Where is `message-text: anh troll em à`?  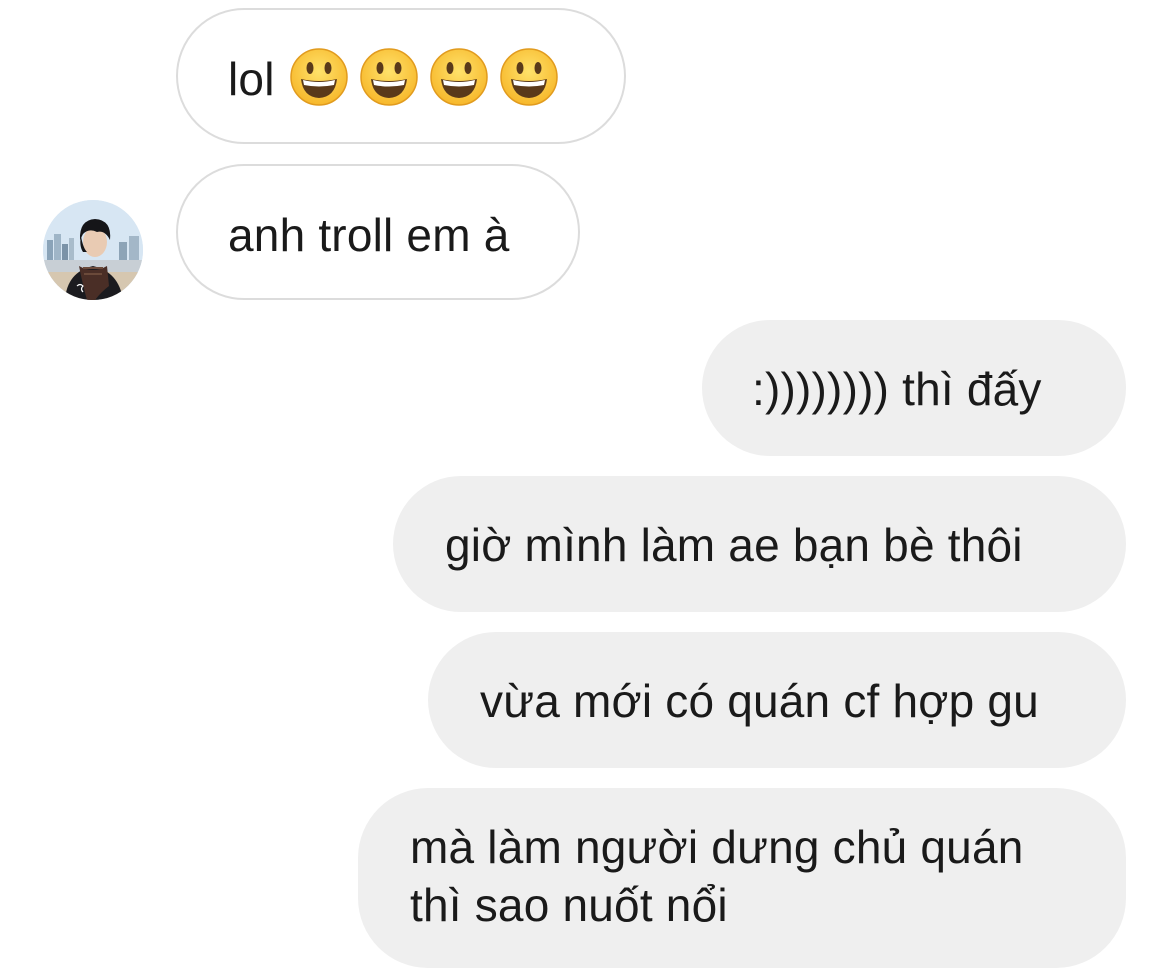
message-text: anh troll em à is located at coordinates (369, 234).